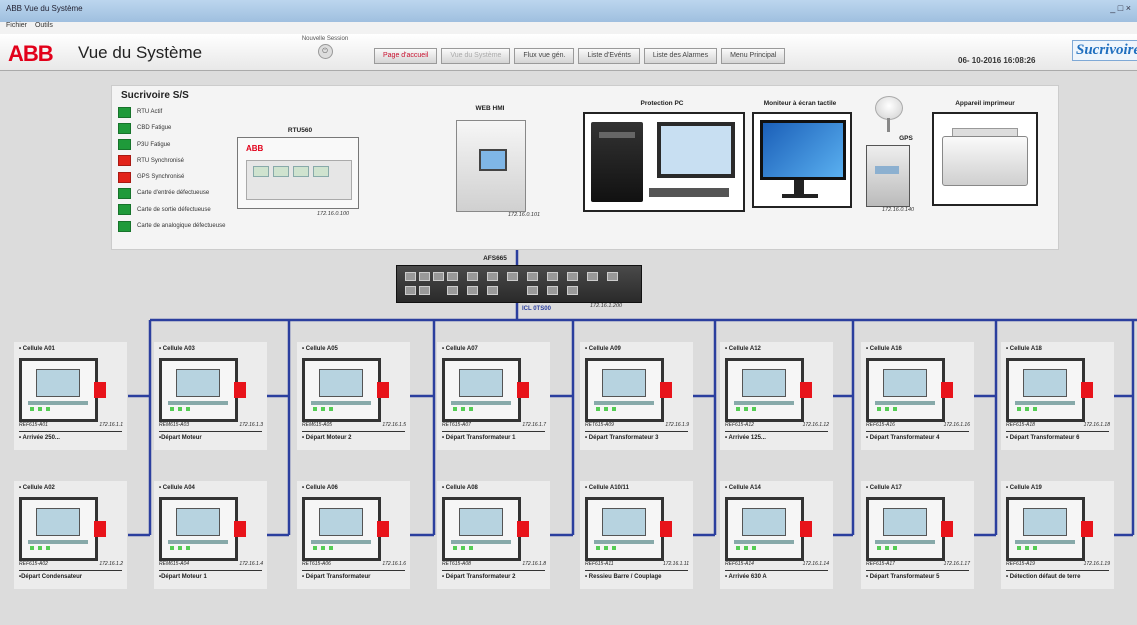  I want to click on cell-description: •Départ Condensateur, so click(50, 577).